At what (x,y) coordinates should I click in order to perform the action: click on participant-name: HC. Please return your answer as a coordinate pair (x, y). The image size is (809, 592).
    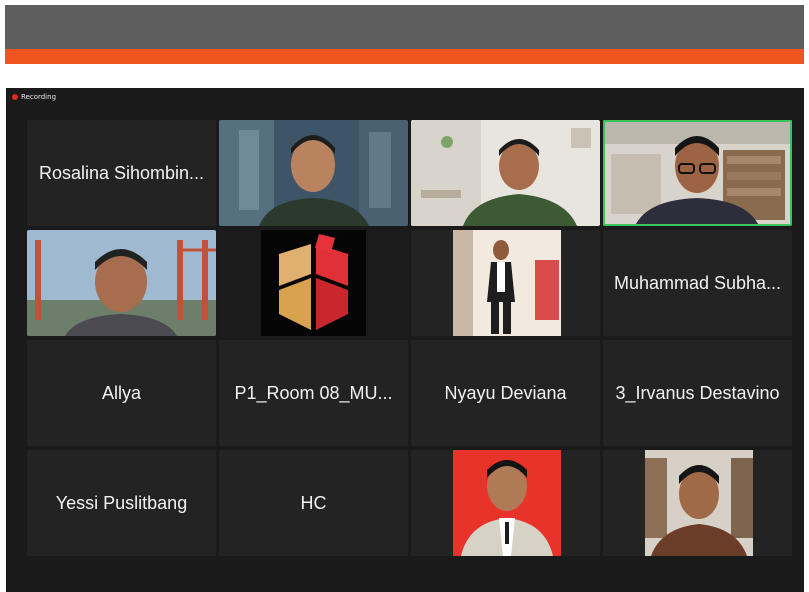
    Looking at the image, I should click on (313, 502).